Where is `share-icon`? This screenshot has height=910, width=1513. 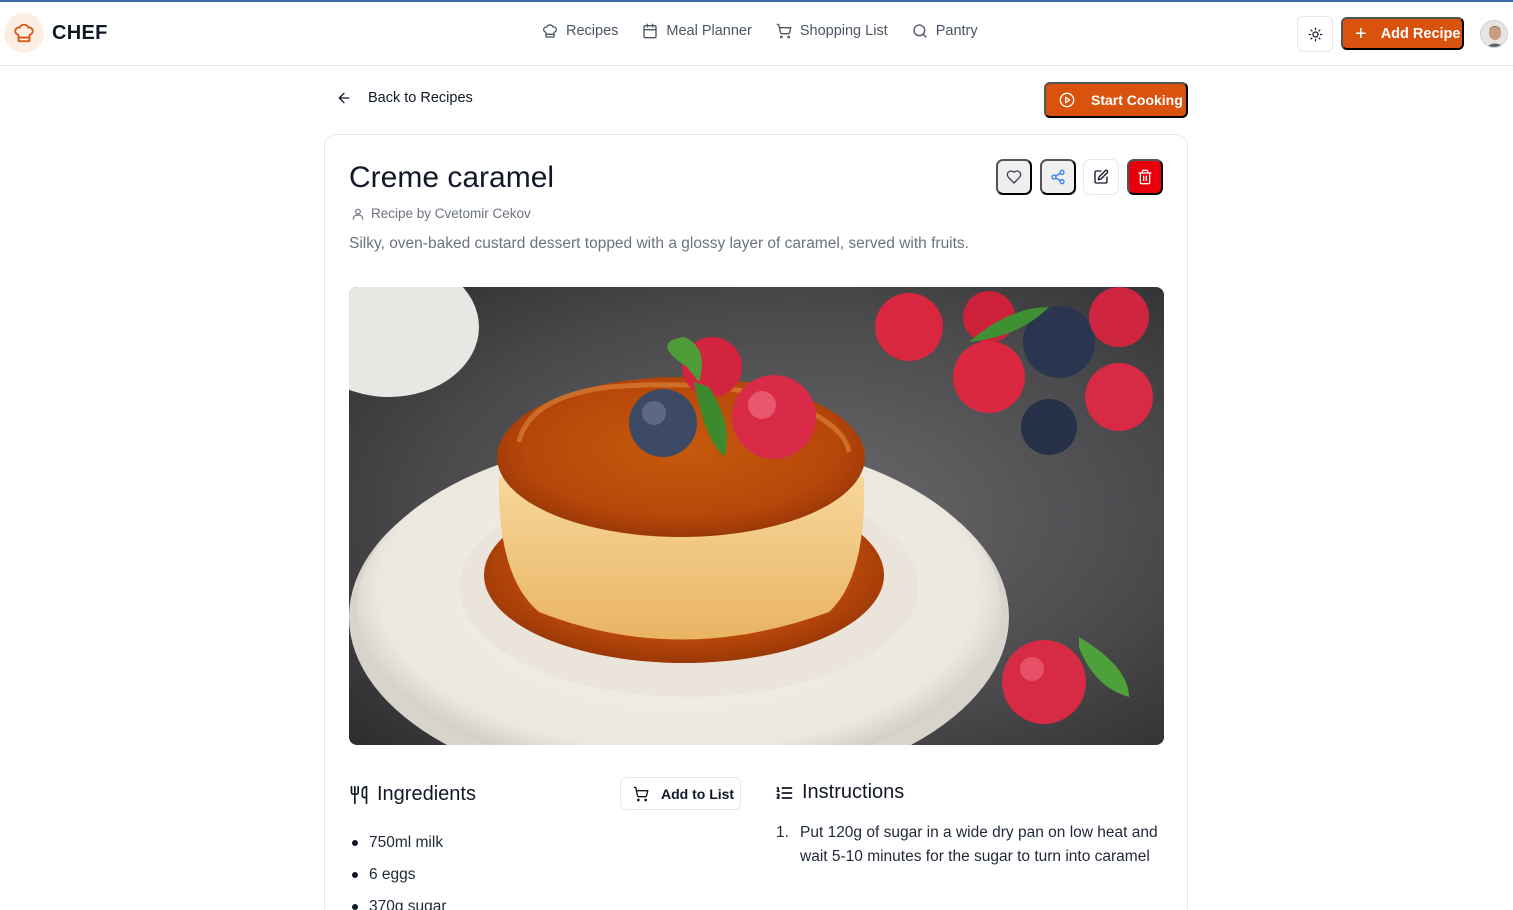 share-icon is located at coordinates (1058, 177).